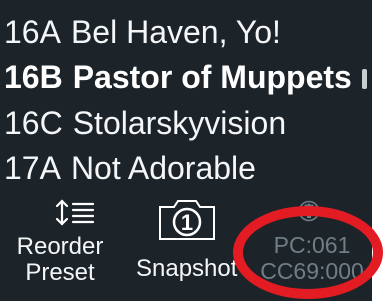 The height and width of the screenshot is (301, 386). Describe the element at coordinates (191, 248) in the screenshot. I see `snapshot-button: 1 Snapshot` at that location.